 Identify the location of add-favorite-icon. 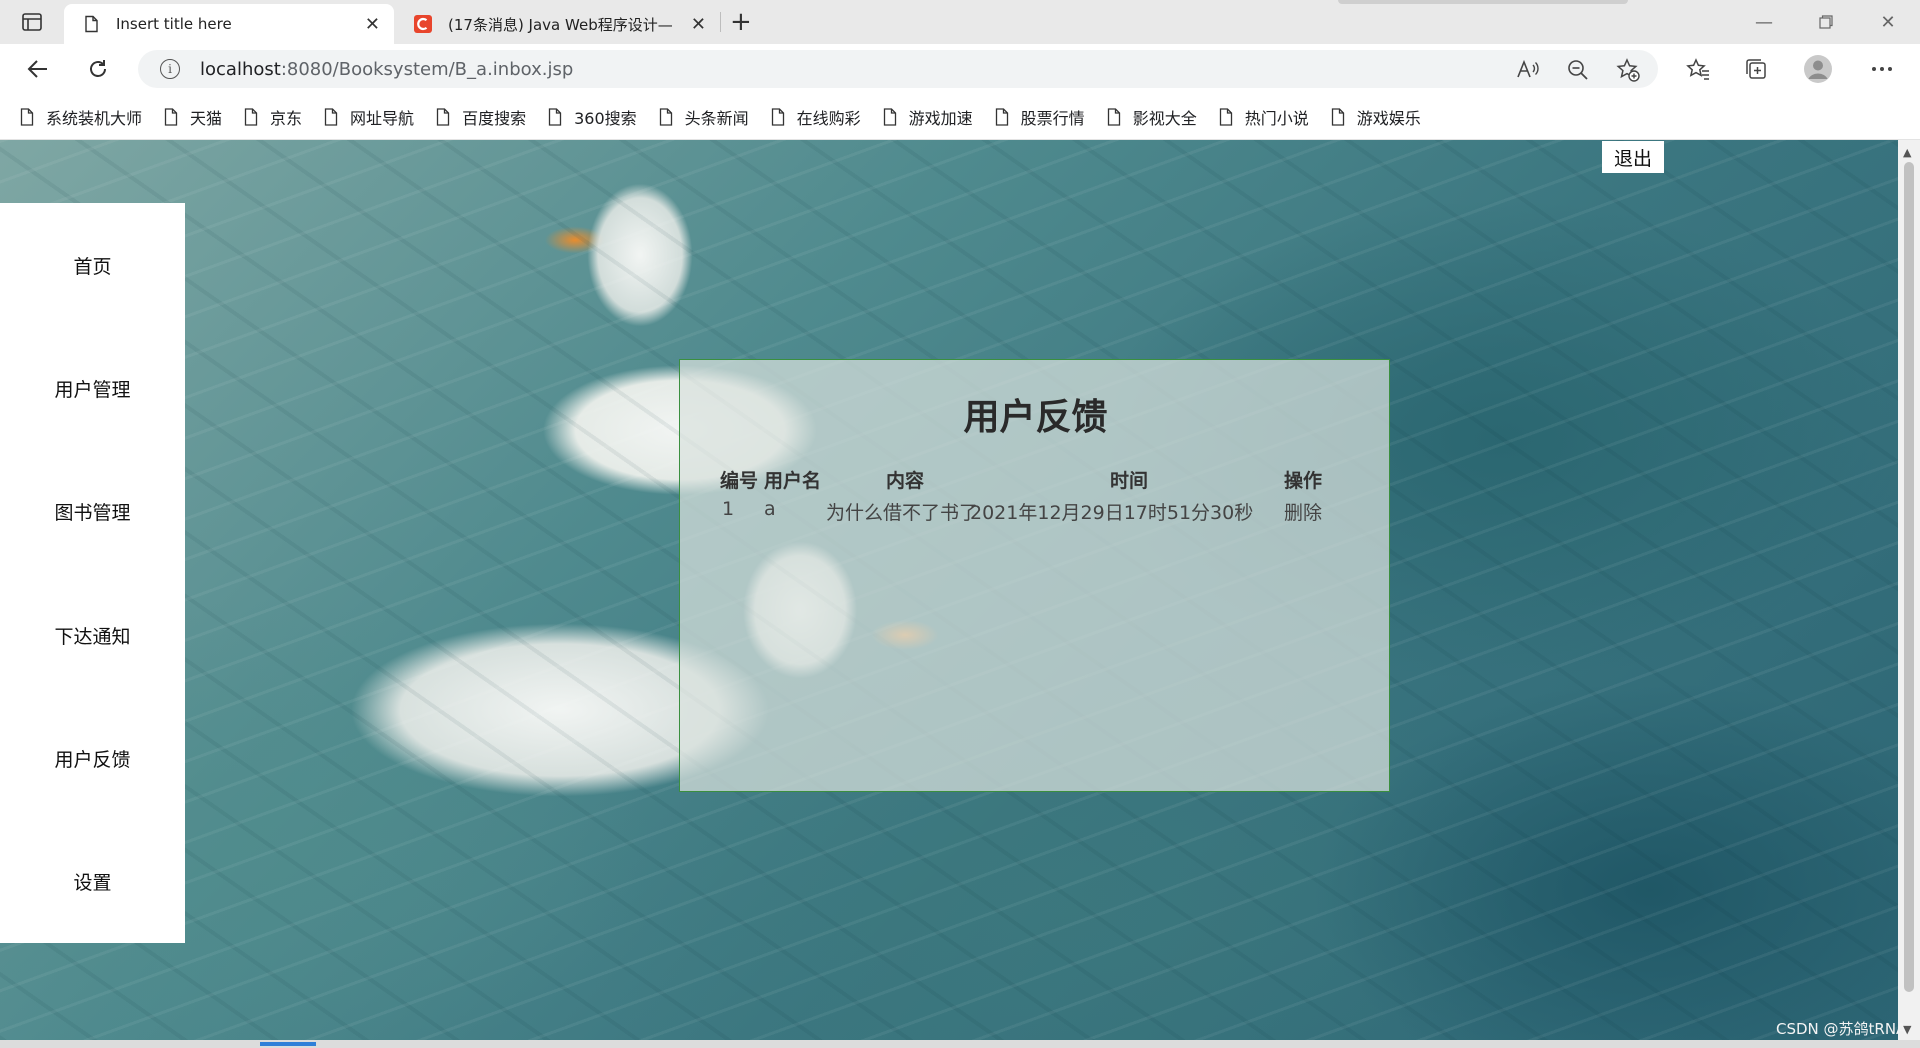
(1628, 70).